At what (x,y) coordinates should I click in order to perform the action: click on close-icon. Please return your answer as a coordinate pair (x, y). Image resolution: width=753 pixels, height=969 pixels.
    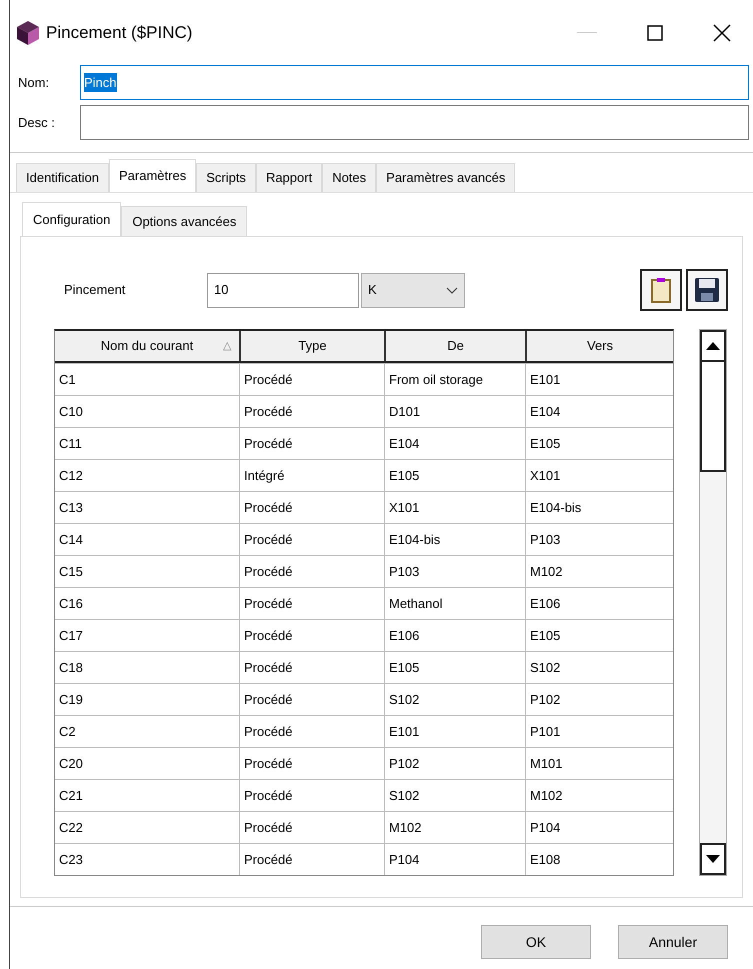
    Looking at the image, I should click on (722, 33).